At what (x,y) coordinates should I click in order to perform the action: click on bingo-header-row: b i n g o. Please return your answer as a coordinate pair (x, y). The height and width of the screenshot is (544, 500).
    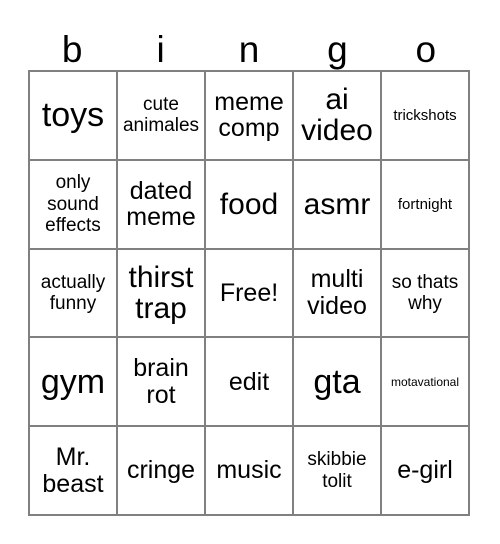
    Looking at the image, I should click on (249, 46).